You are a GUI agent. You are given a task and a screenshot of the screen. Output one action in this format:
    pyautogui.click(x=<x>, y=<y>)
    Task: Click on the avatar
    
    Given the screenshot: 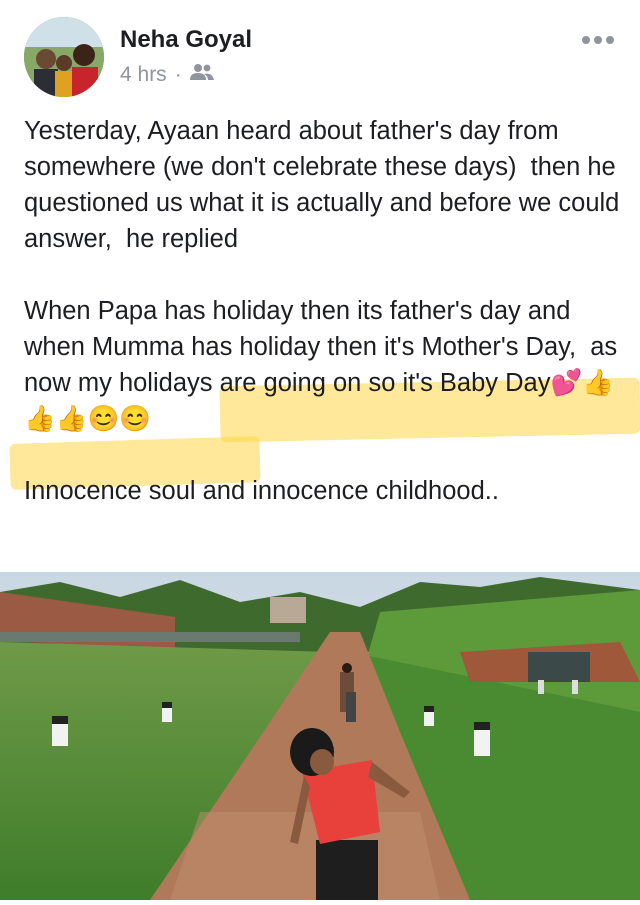 What is the action you would take?
    pyautogui.click(x=64, y=57)
    